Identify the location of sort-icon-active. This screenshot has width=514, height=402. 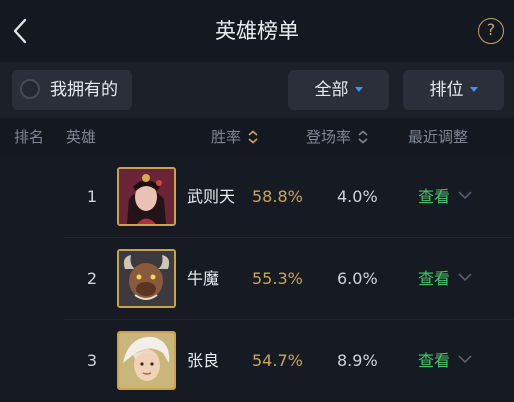
(253, 136).